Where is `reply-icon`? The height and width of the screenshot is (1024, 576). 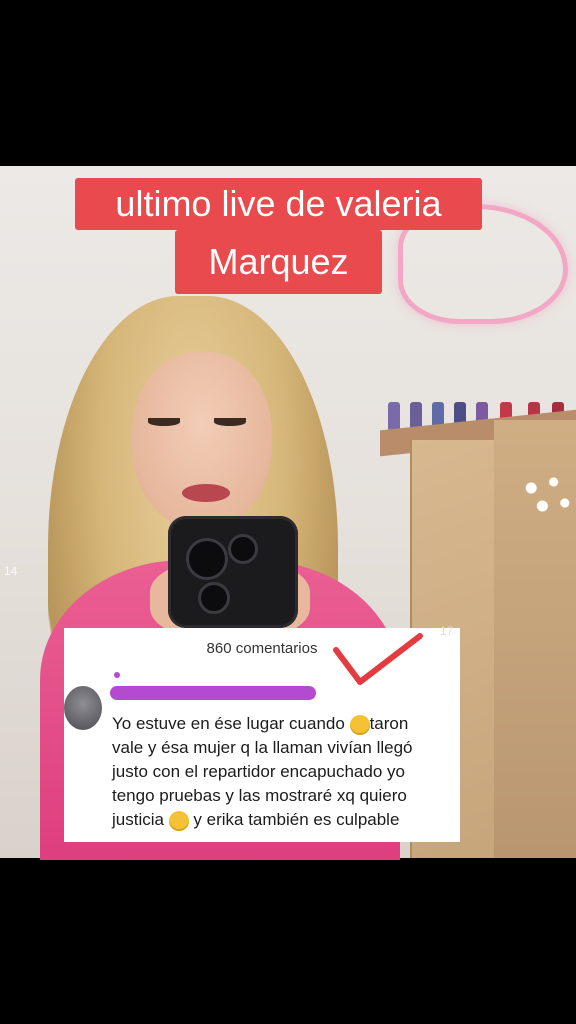
reply-icon is located at coordinates (117, 675).